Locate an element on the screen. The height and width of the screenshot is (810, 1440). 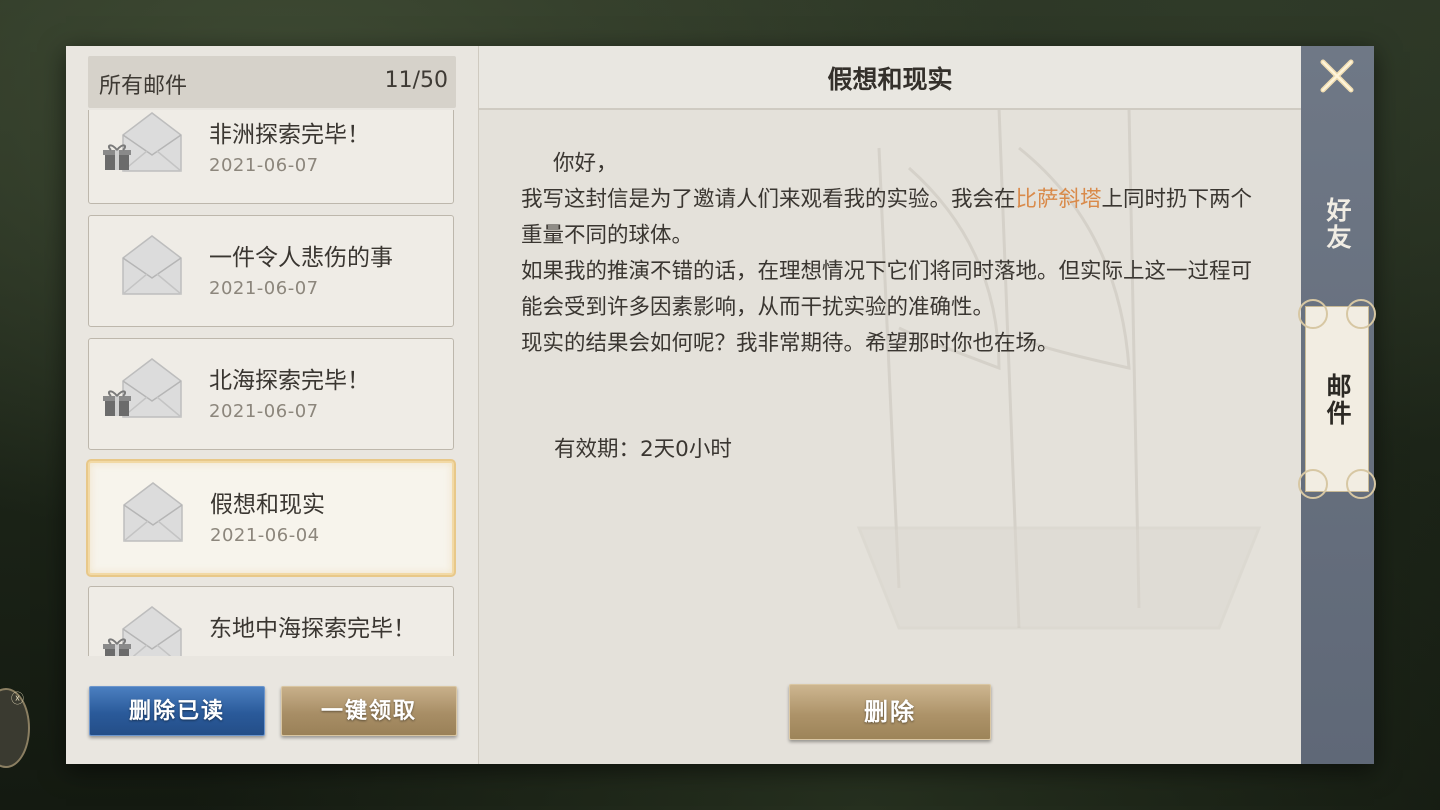
mail-list-title: 所有邮件 is located at coordinates (143, 86).